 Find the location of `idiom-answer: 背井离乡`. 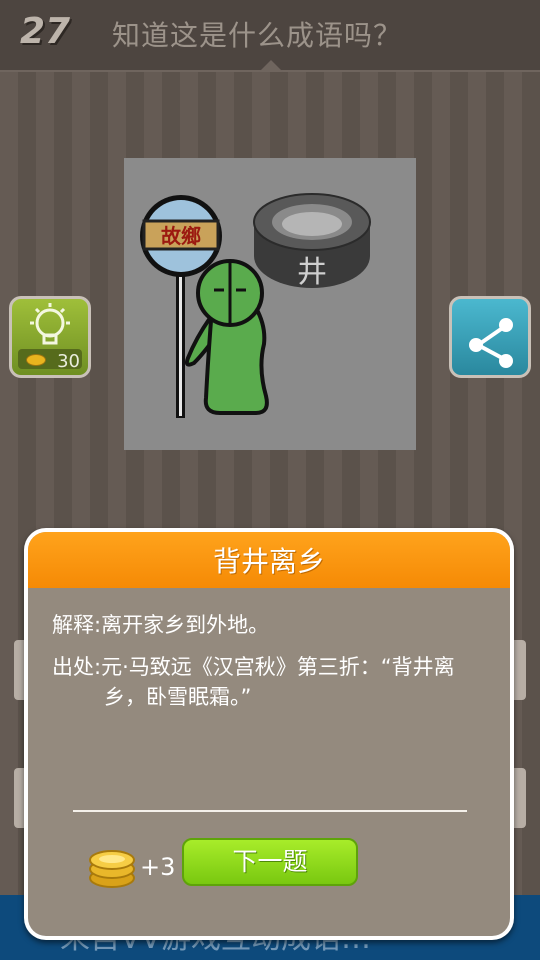

idiom-answer: 背井离乡 is located at coordinates (268, 561).